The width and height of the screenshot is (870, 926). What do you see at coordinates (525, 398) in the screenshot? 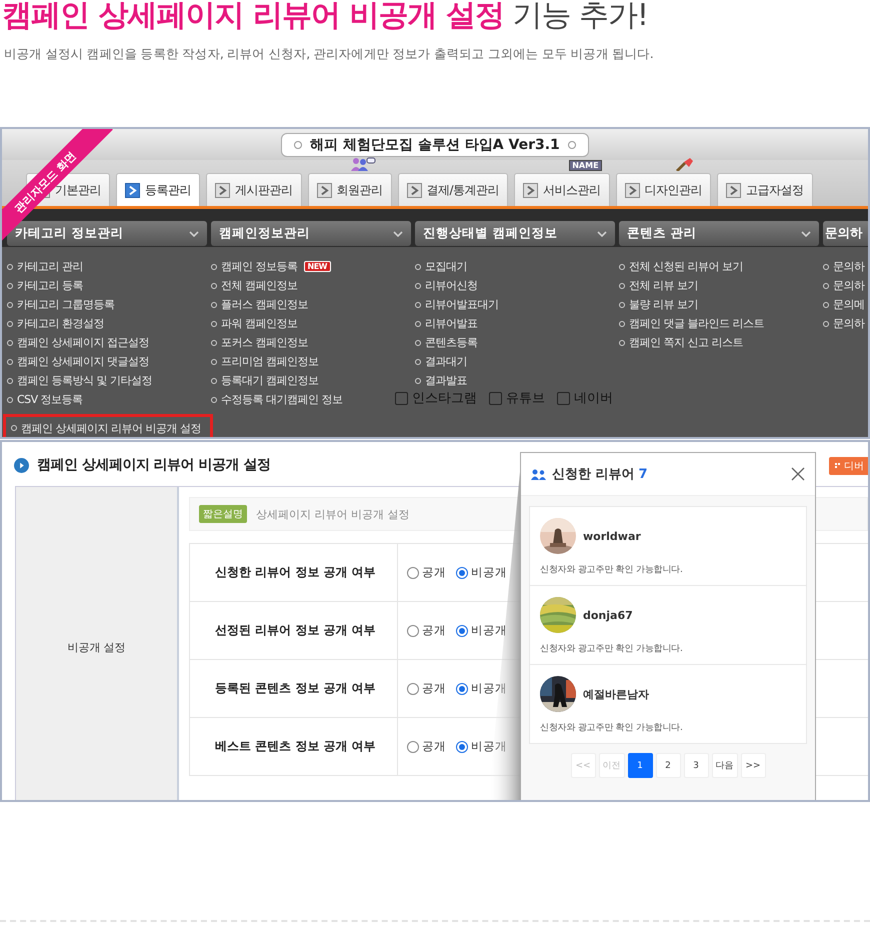
I see `checkbox-label: 유튜브` at bounding box center [525, 398].